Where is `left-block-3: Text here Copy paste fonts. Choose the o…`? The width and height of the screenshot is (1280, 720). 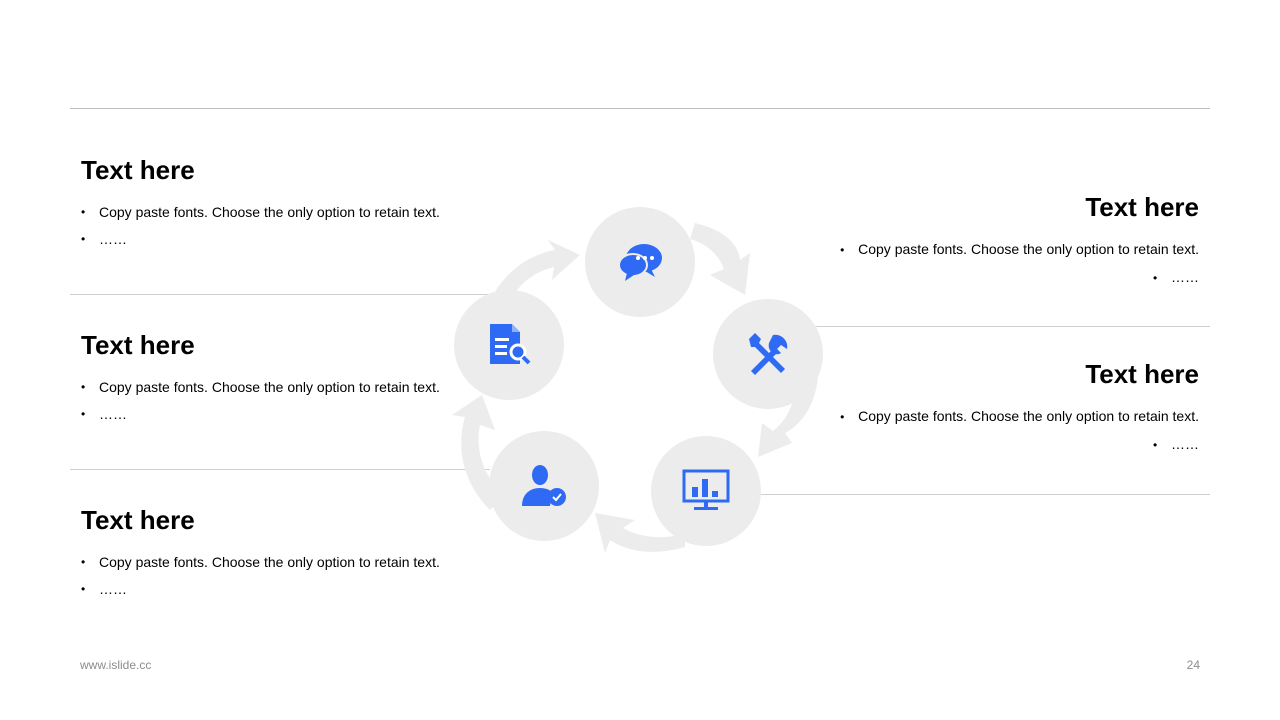 left-block-3: Text here Copy paste fonts. Choose the o… is located at coordinates (291, 554).